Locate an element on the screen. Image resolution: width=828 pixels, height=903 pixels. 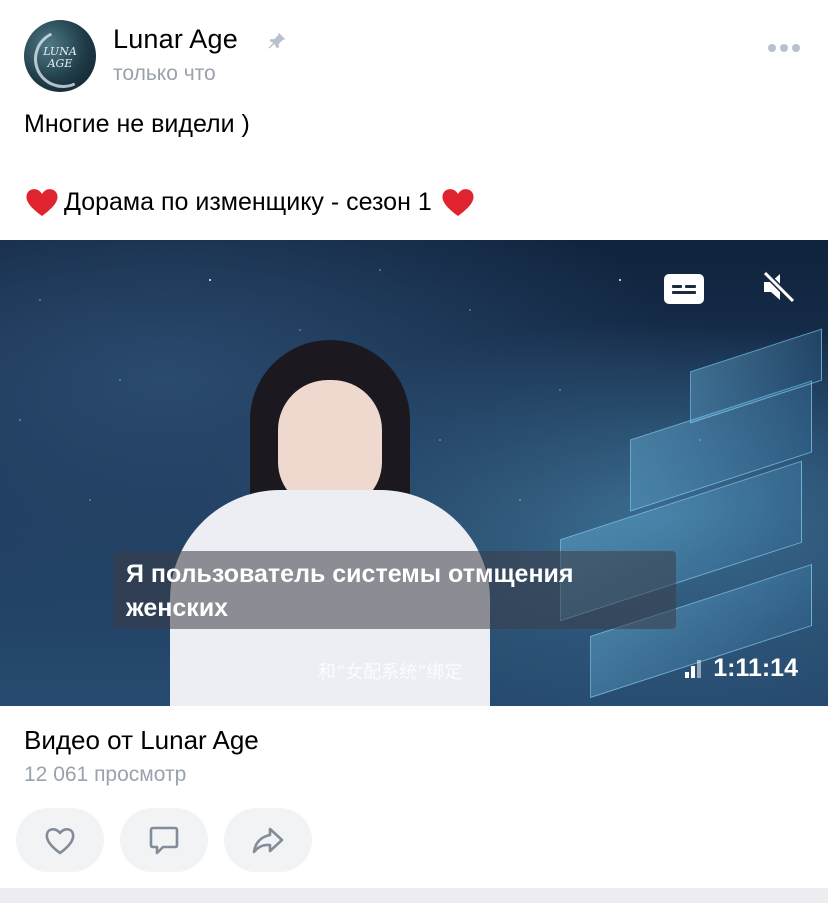
post-time: только что is located at coordinates (164, 73).